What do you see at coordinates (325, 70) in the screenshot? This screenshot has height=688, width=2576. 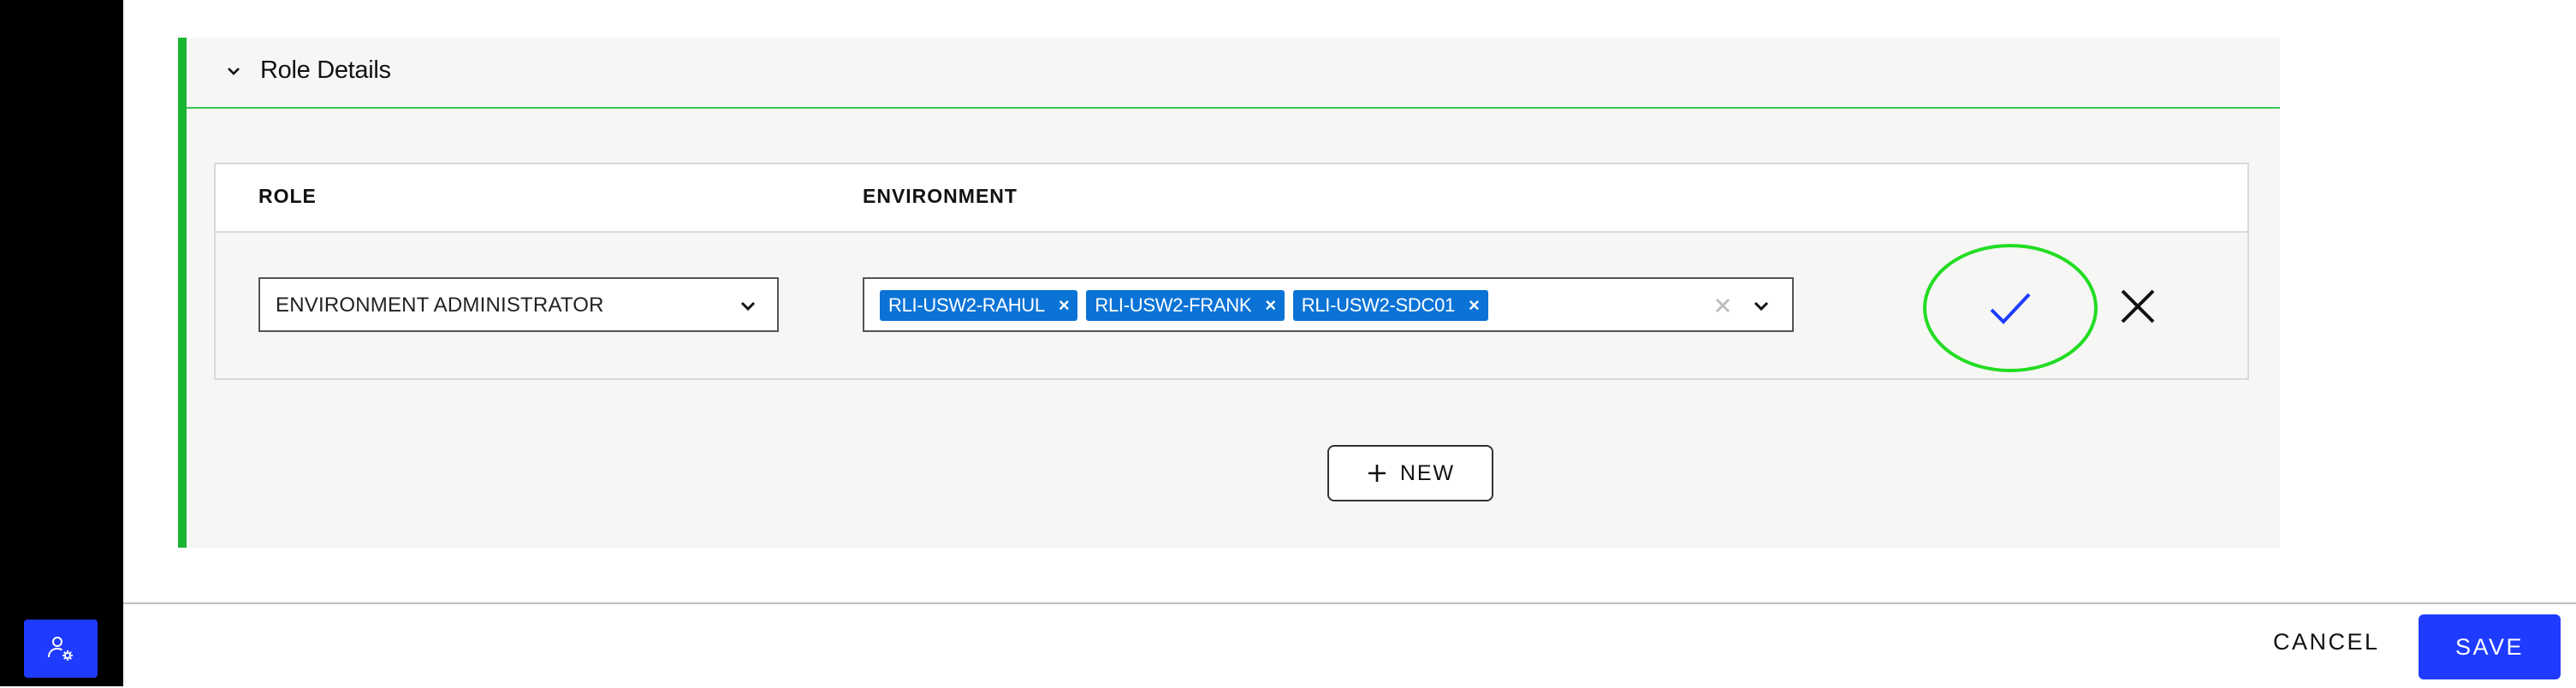 I see `section-title: Role Details` at bounding box center [325, 70].